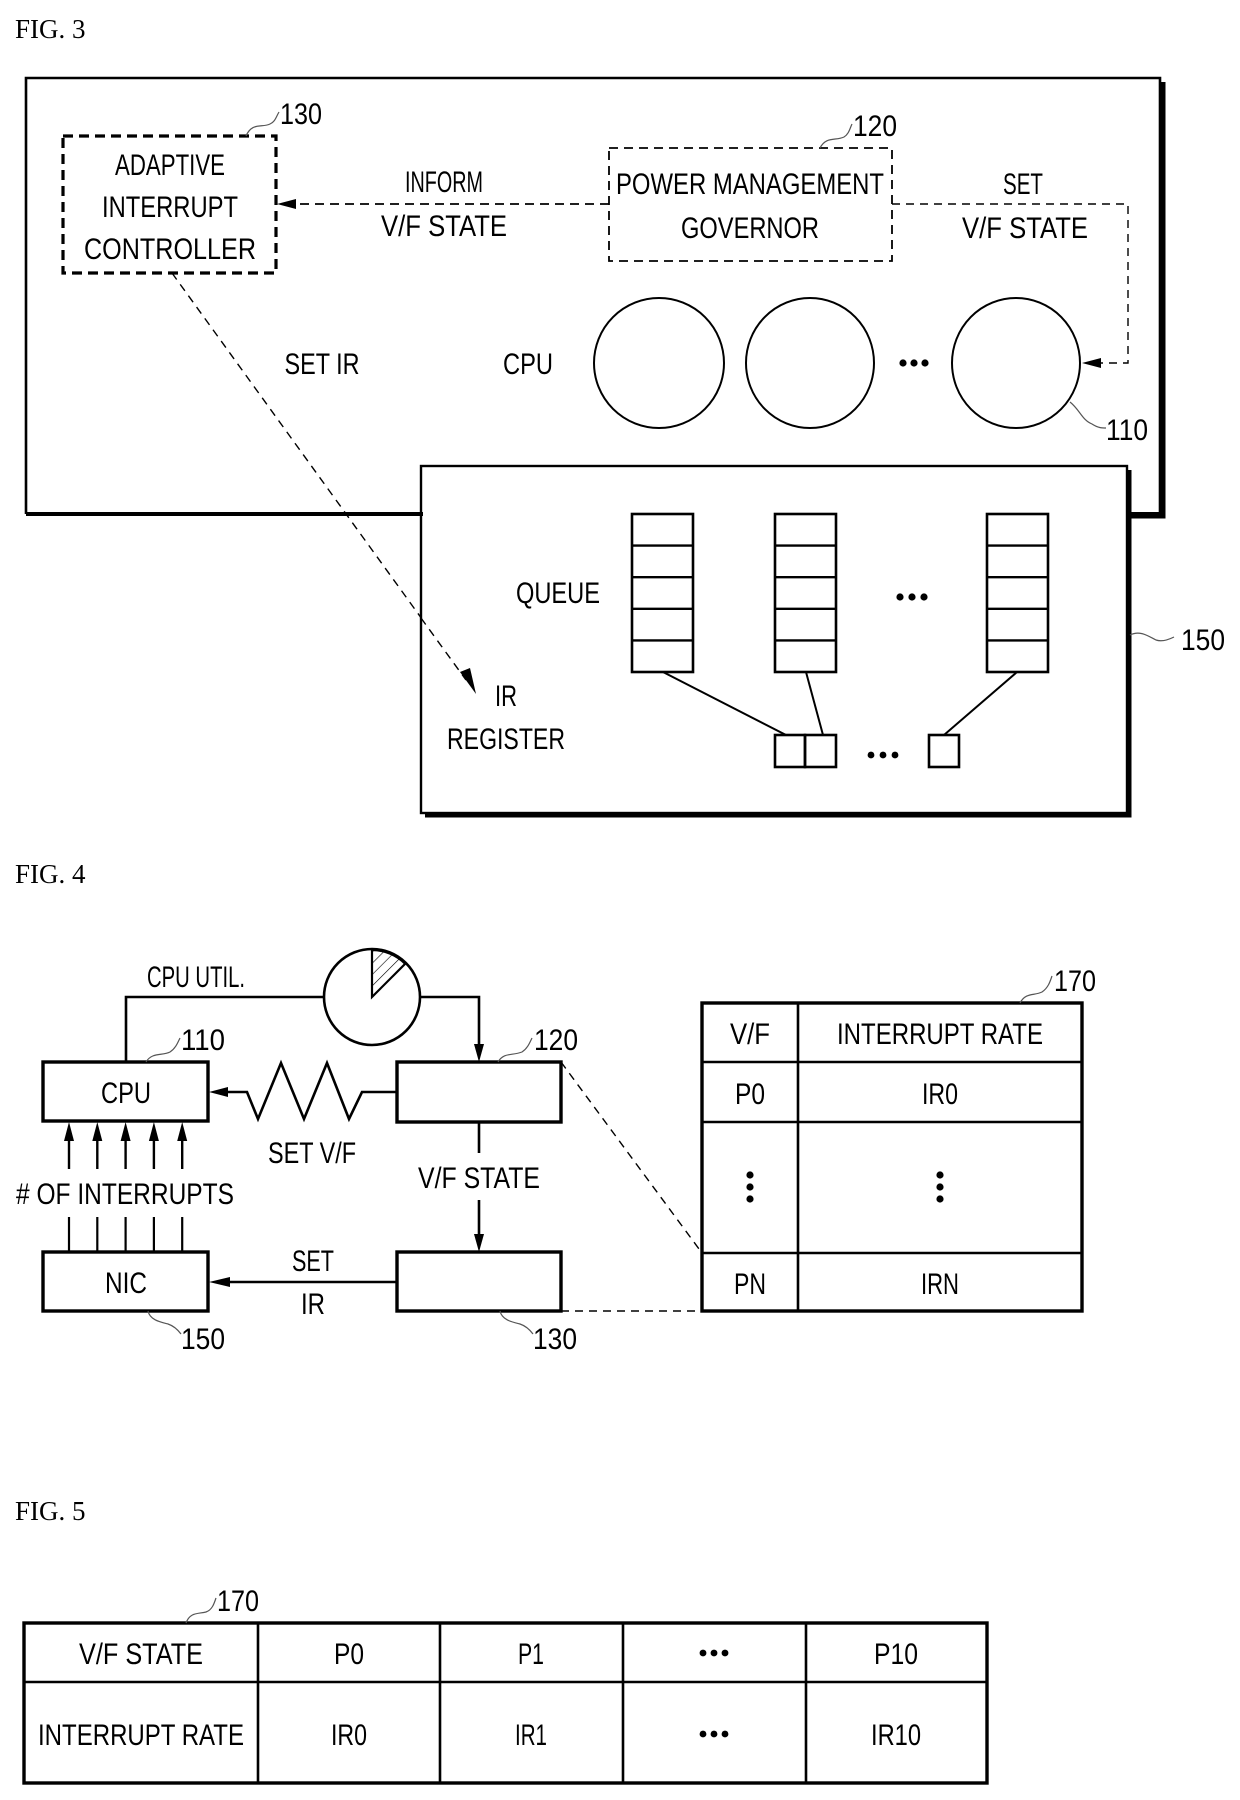  Describe the element at coordinates (750, 228) in the screenshot. I see `governor-line-2: GOVERNOR` at that location.